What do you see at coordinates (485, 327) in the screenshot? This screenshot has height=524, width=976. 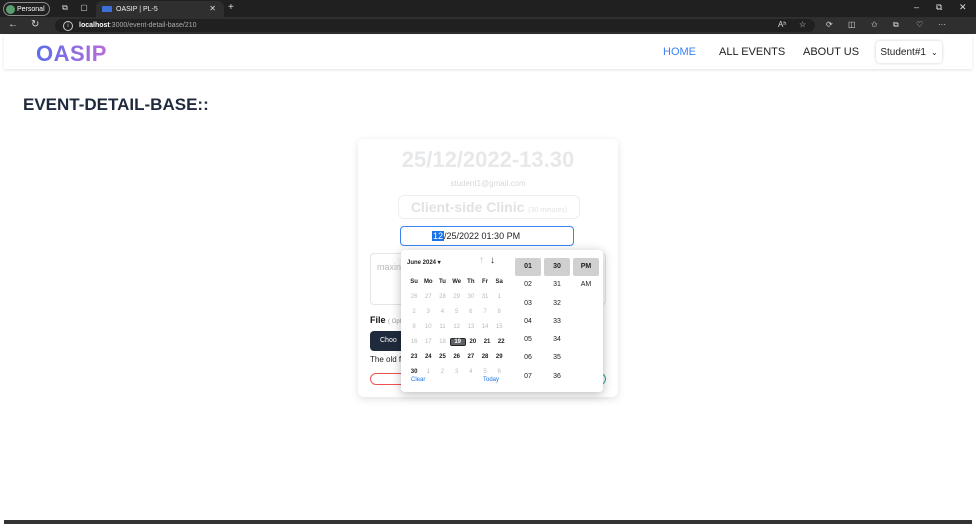 I see `calendar-day: 14` at bounding box center [485, 327].